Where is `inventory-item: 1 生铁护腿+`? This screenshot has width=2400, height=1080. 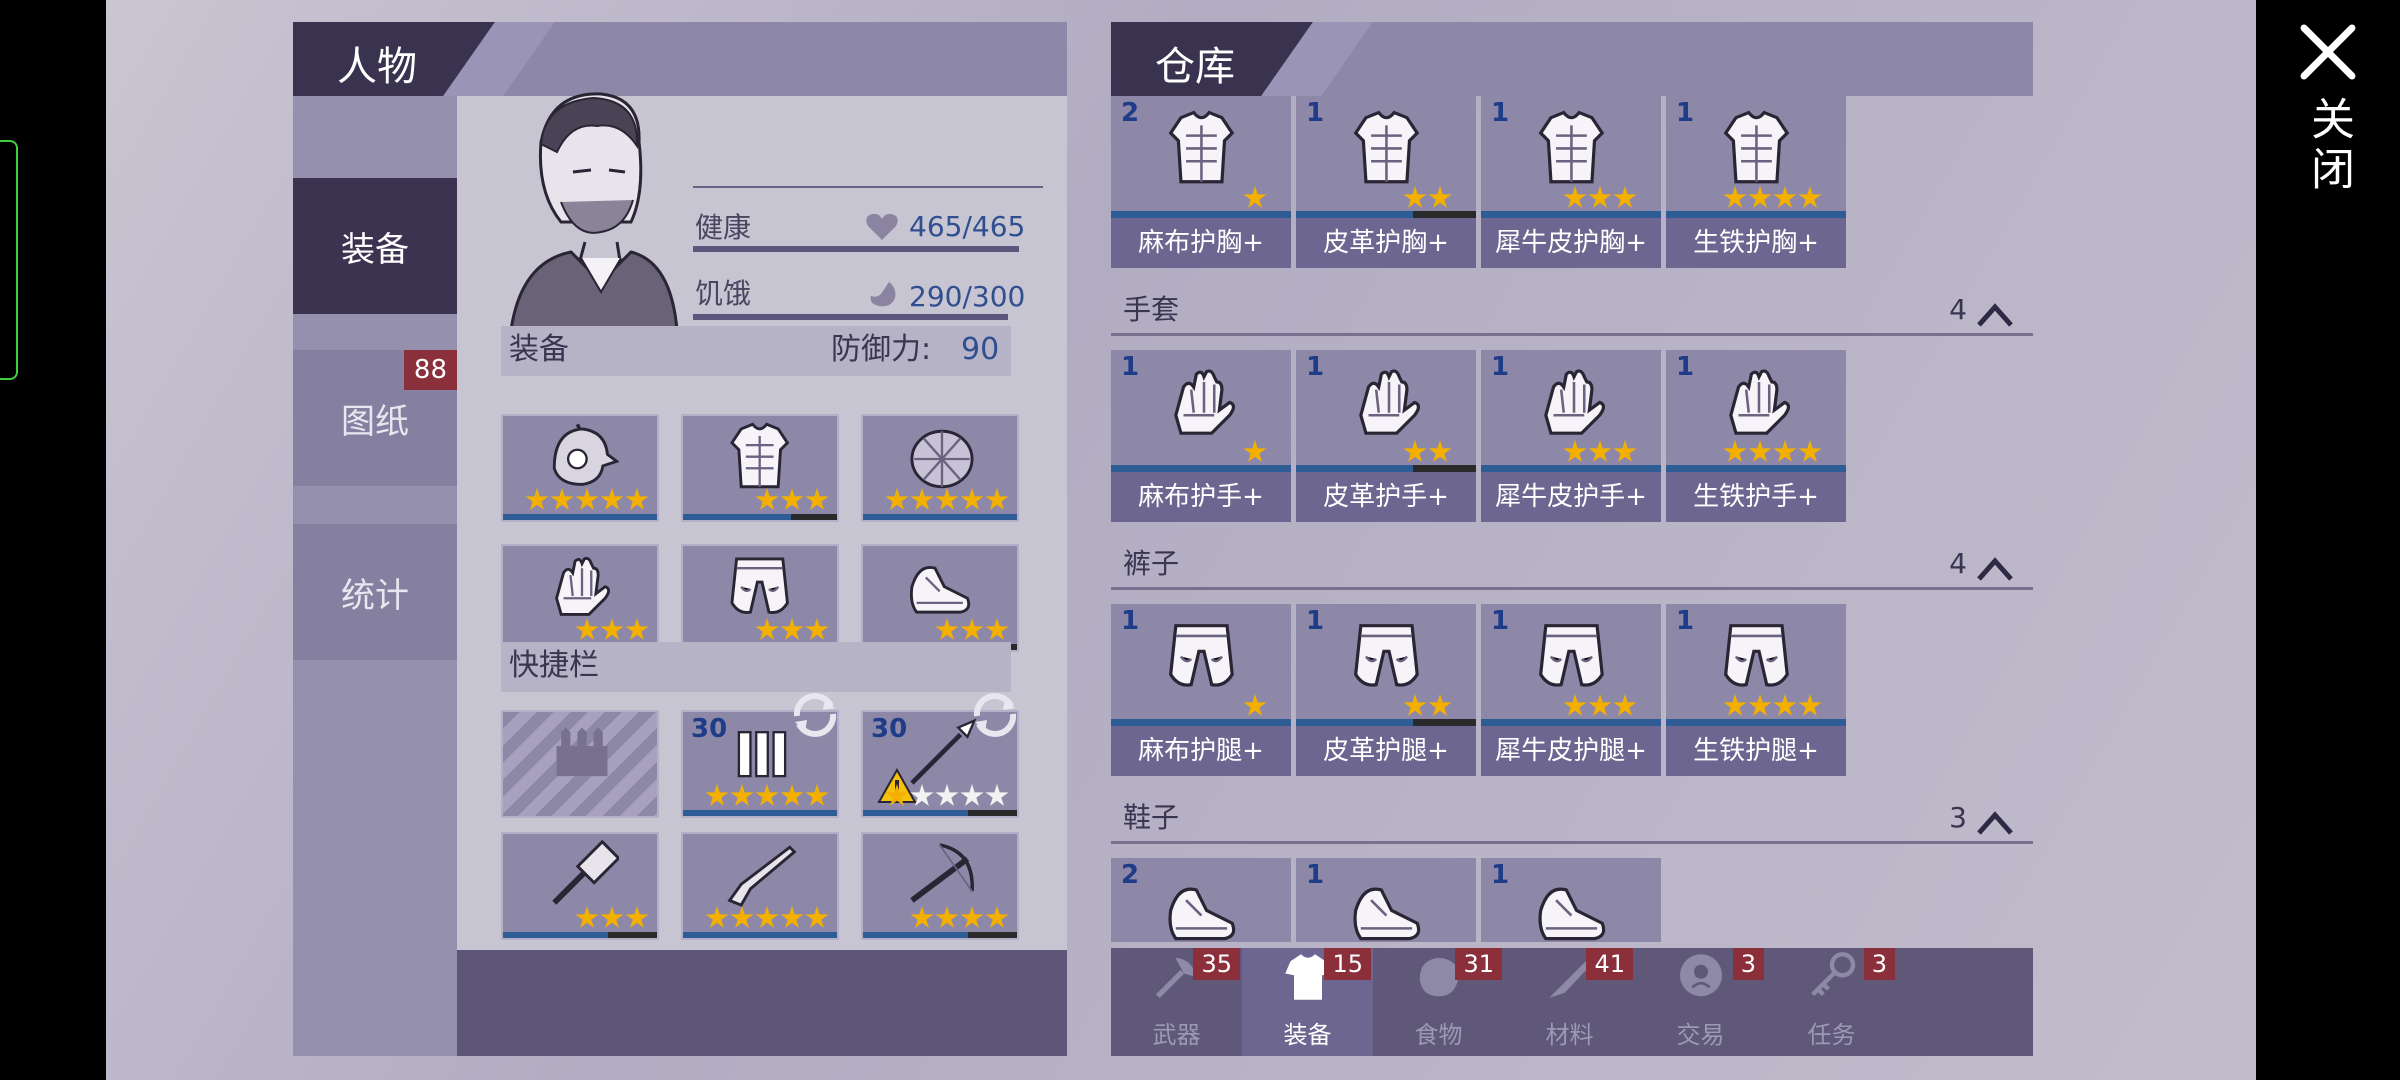 inventory-item: 1 生铁护腿+ is located at coordinates (1756, 690).